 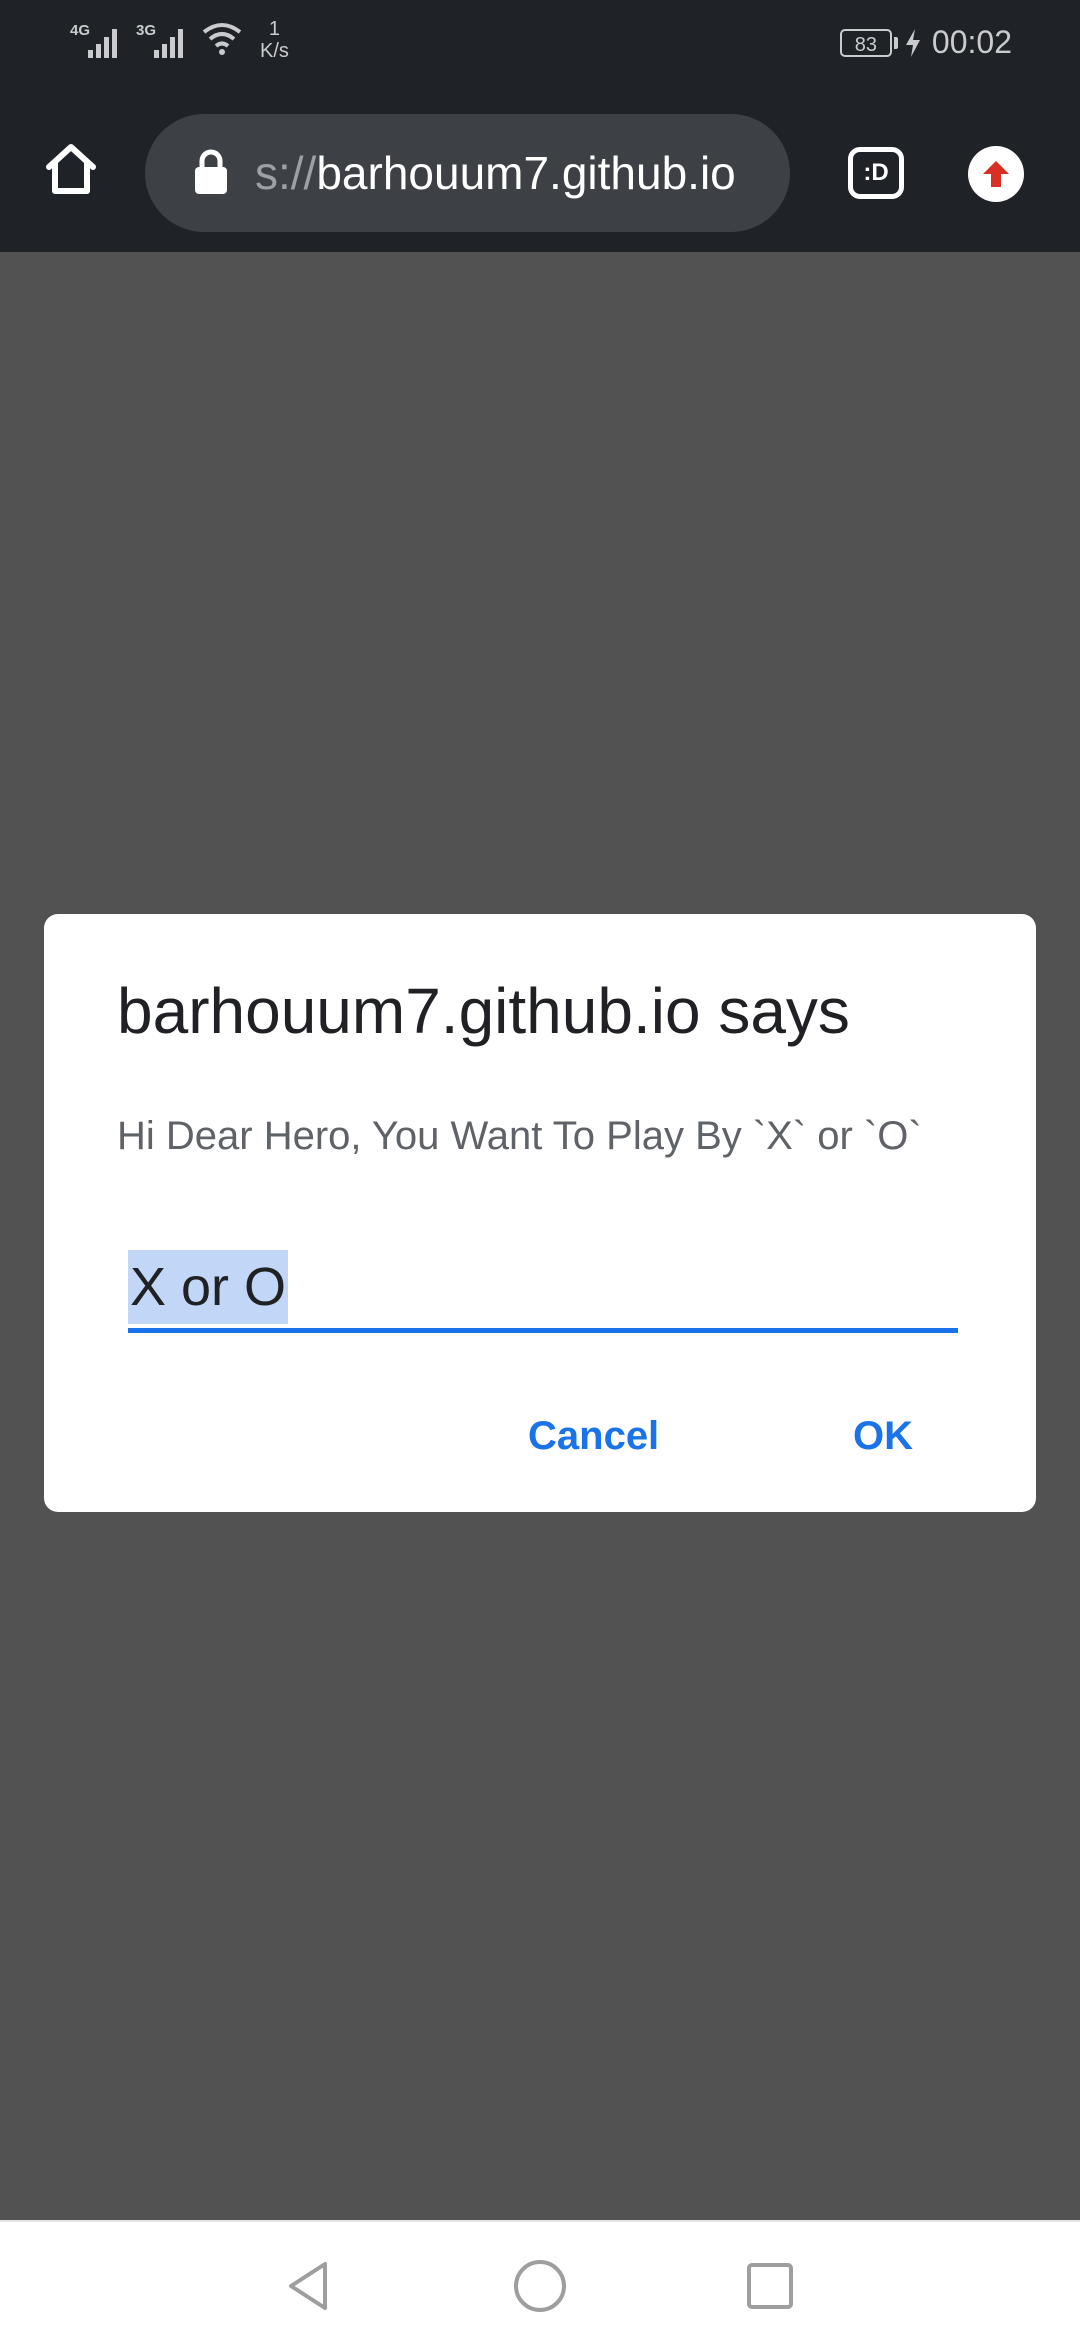 I want to click on url-scheme: s://, so click(x=286, y=173).